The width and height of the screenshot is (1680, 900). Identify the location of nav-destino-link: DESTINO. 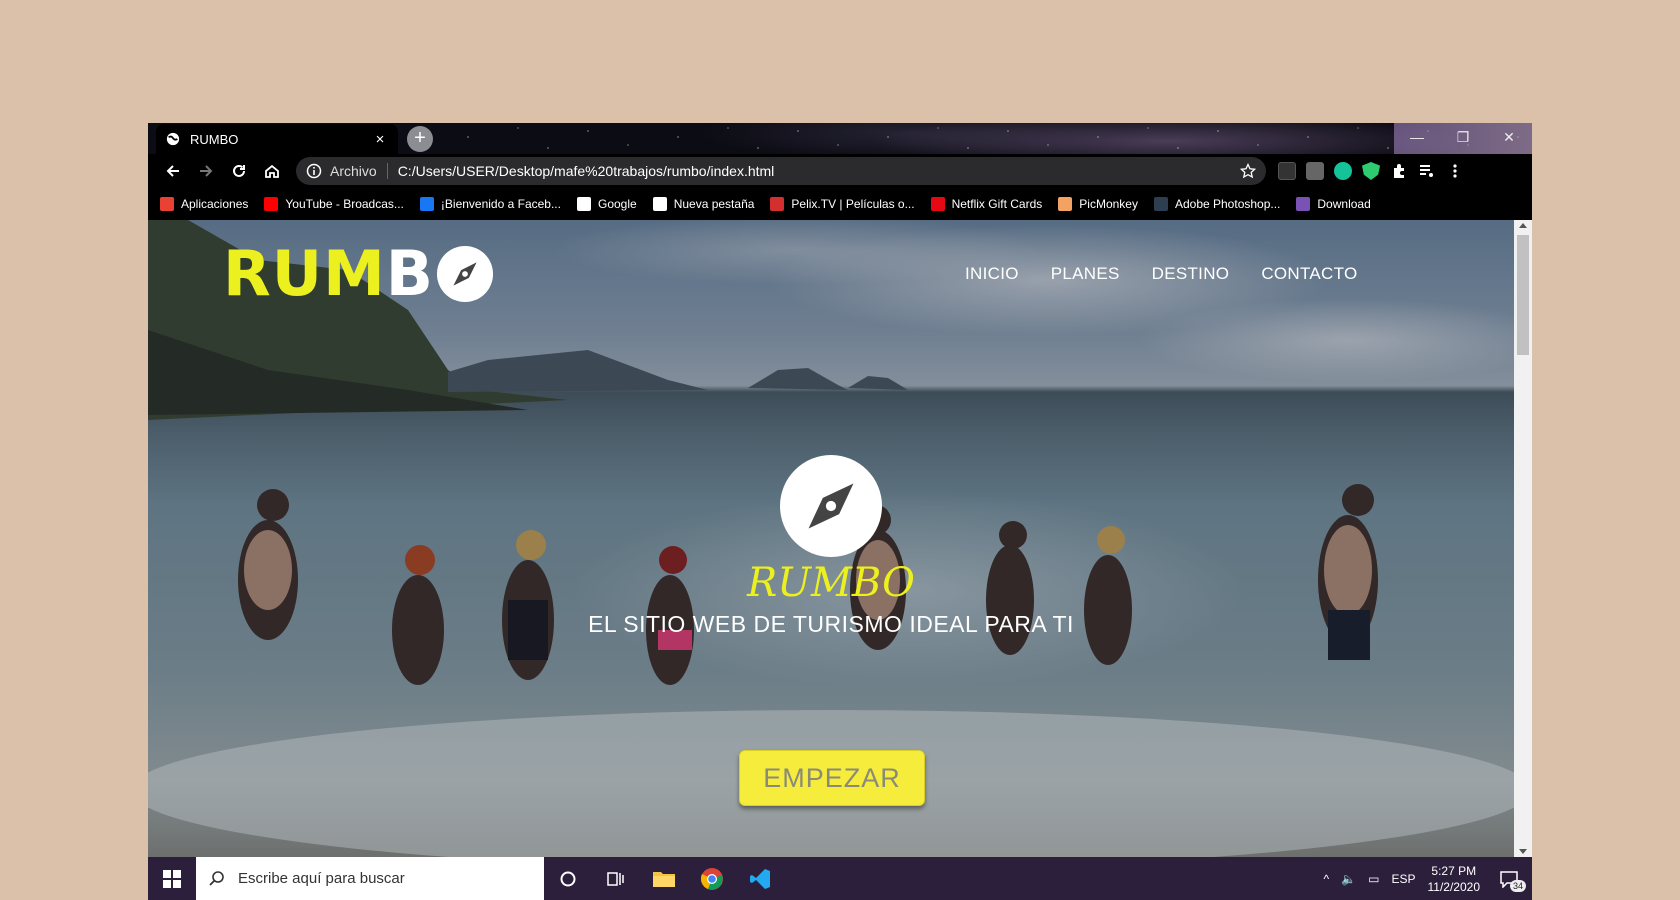
(1191, 274).